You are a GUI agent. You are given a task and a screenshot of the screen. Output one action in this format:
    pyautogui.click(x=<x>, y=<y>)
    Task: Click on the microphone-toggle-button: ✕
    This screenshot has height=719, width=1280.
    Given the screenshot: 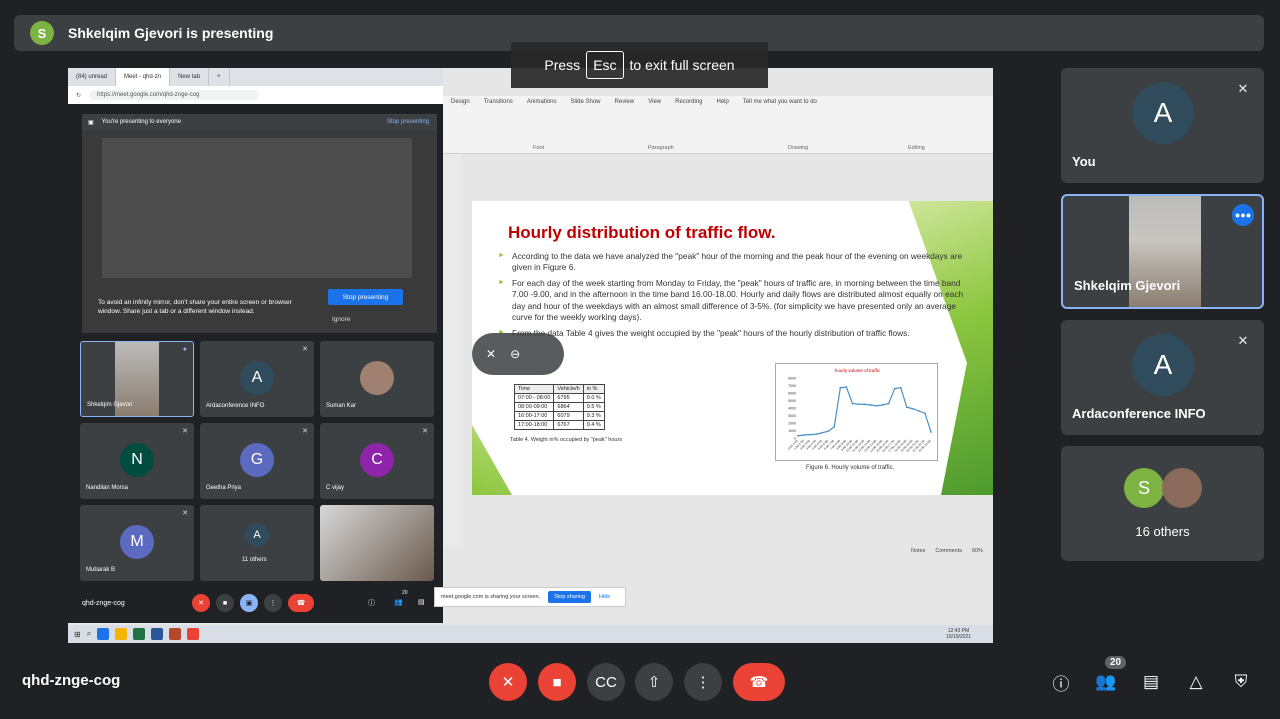 What is the action you would take?
    pyautogui.click(x=508, y=682)
    